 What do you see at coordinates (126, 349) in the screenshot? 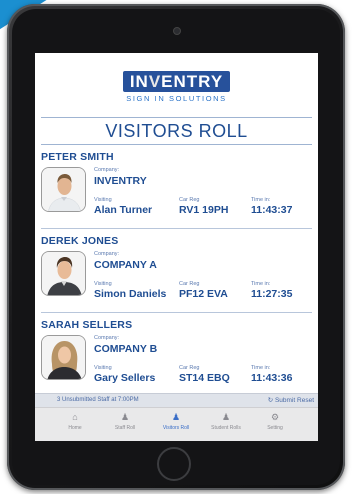
I see `company-value: COMPANY B` at bounding box center [126, 349].